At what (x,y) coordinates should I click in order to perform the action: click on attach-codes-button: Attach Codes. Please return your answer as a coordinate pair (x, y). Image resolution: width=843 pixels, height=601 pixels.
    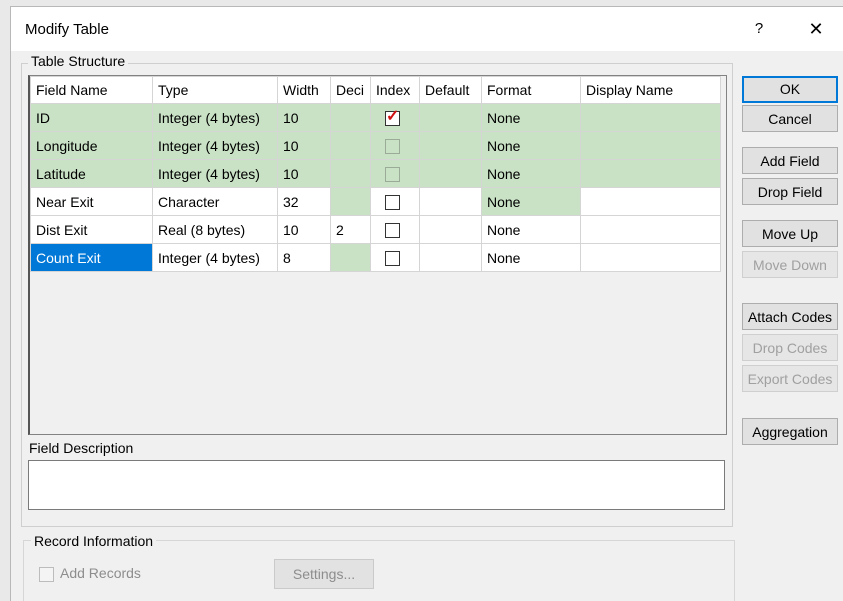
    Looking at the image, I should click on (790, 316).